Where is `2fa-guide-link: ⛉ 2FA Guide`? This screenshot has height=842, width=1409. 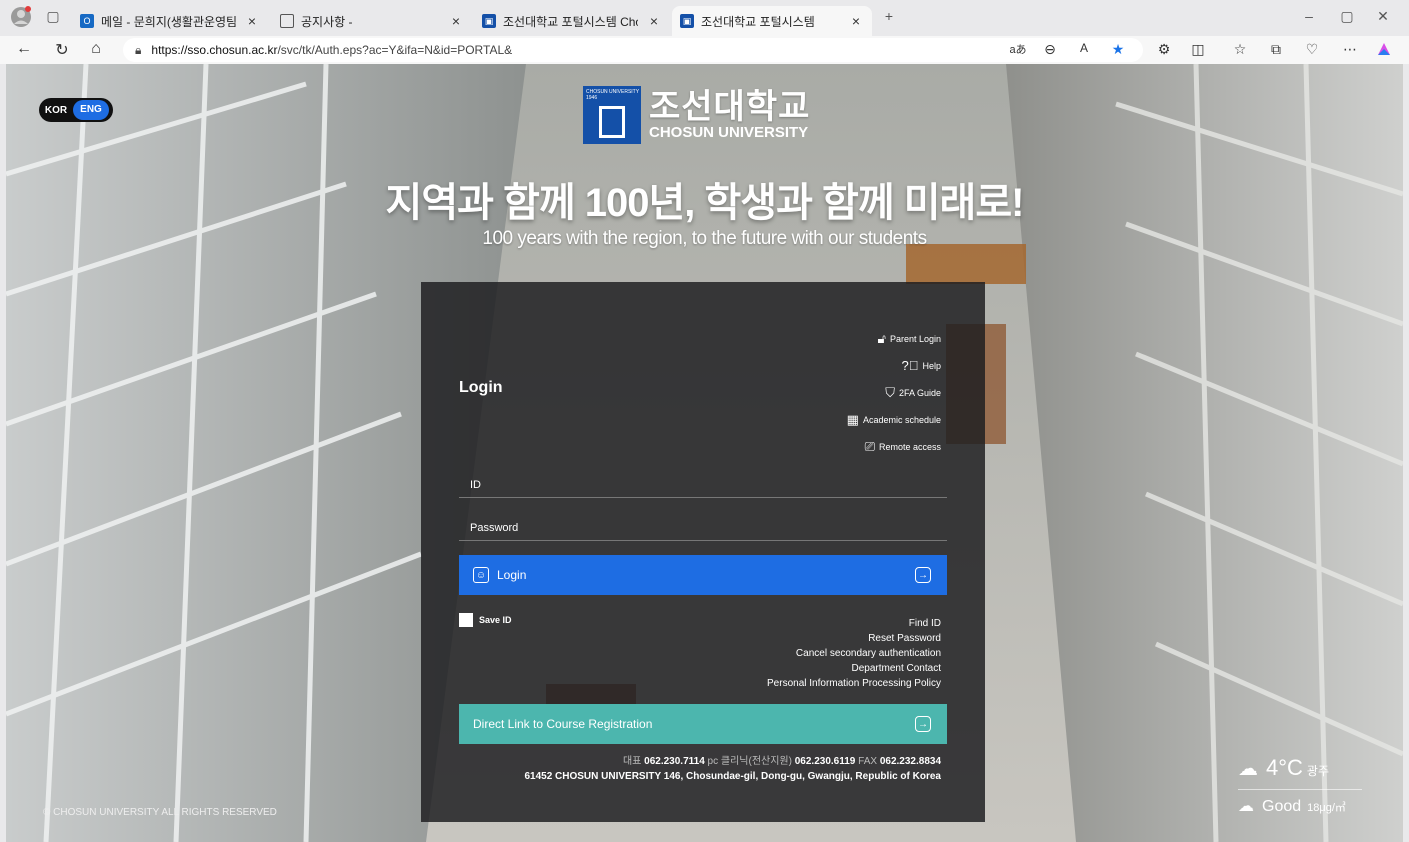 2fa-guide-link: ⛉ 2FA Guide is located at coordinates (913, 393).